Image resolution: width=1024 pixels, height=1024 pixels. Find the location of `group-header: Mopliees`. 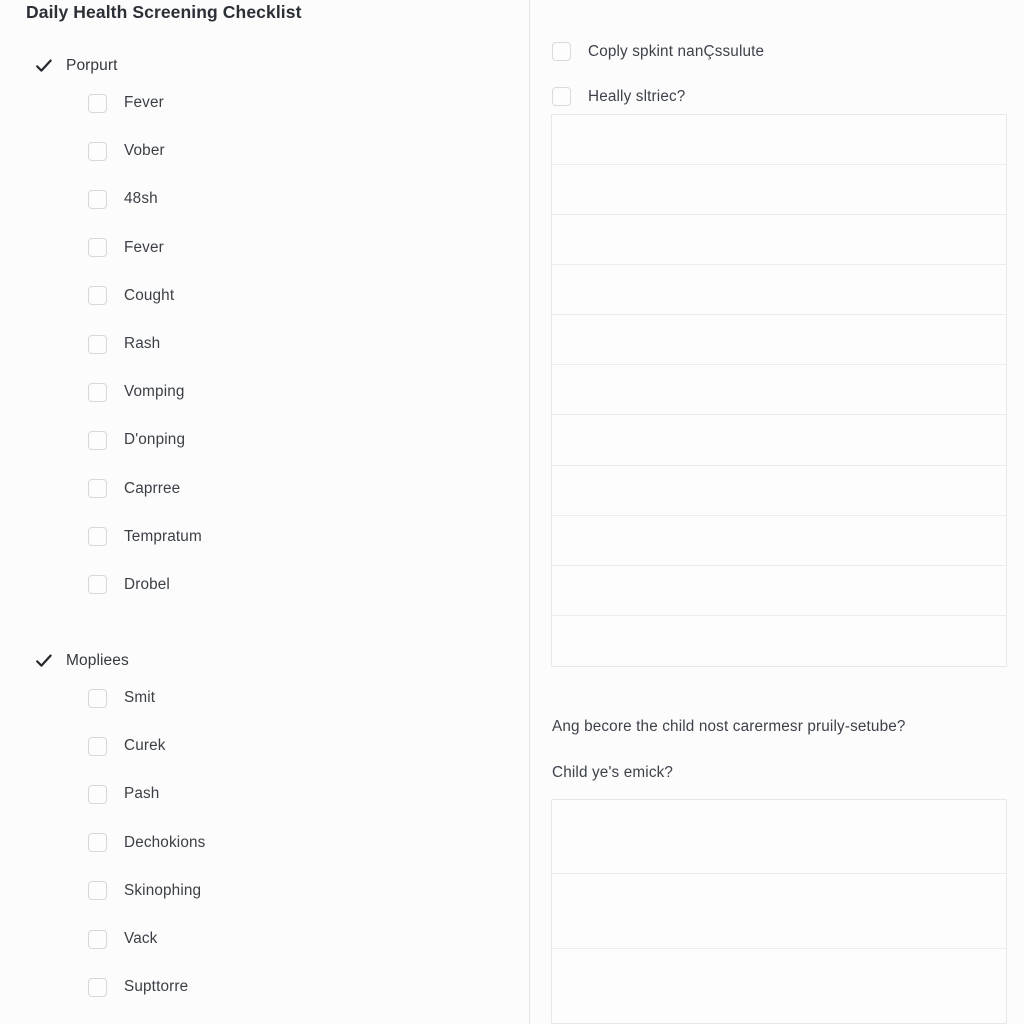

group-header: Mopliees is located at coordinates (265, 661).